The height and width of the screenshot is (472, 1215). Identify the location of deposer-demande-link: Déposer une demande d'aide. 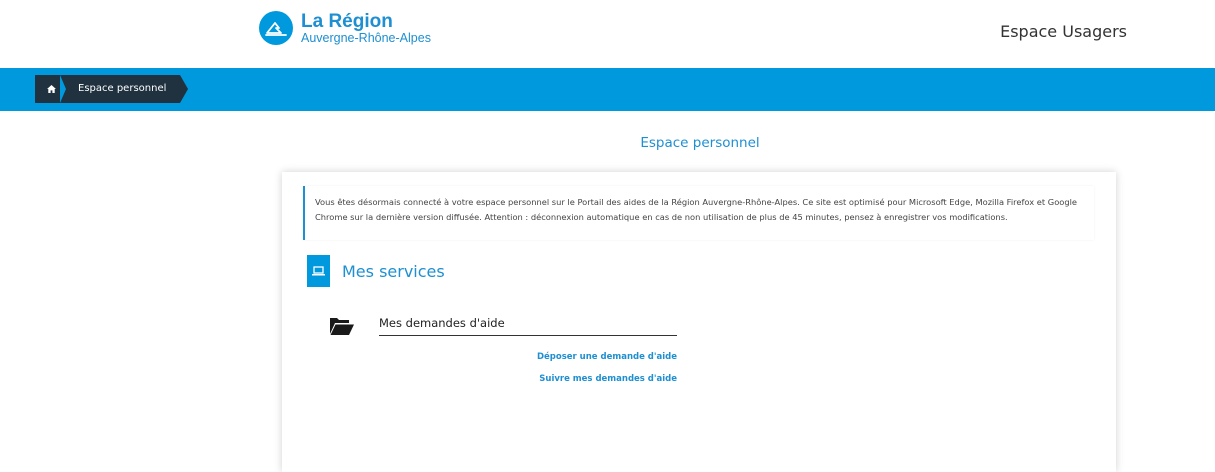
(607, 357).